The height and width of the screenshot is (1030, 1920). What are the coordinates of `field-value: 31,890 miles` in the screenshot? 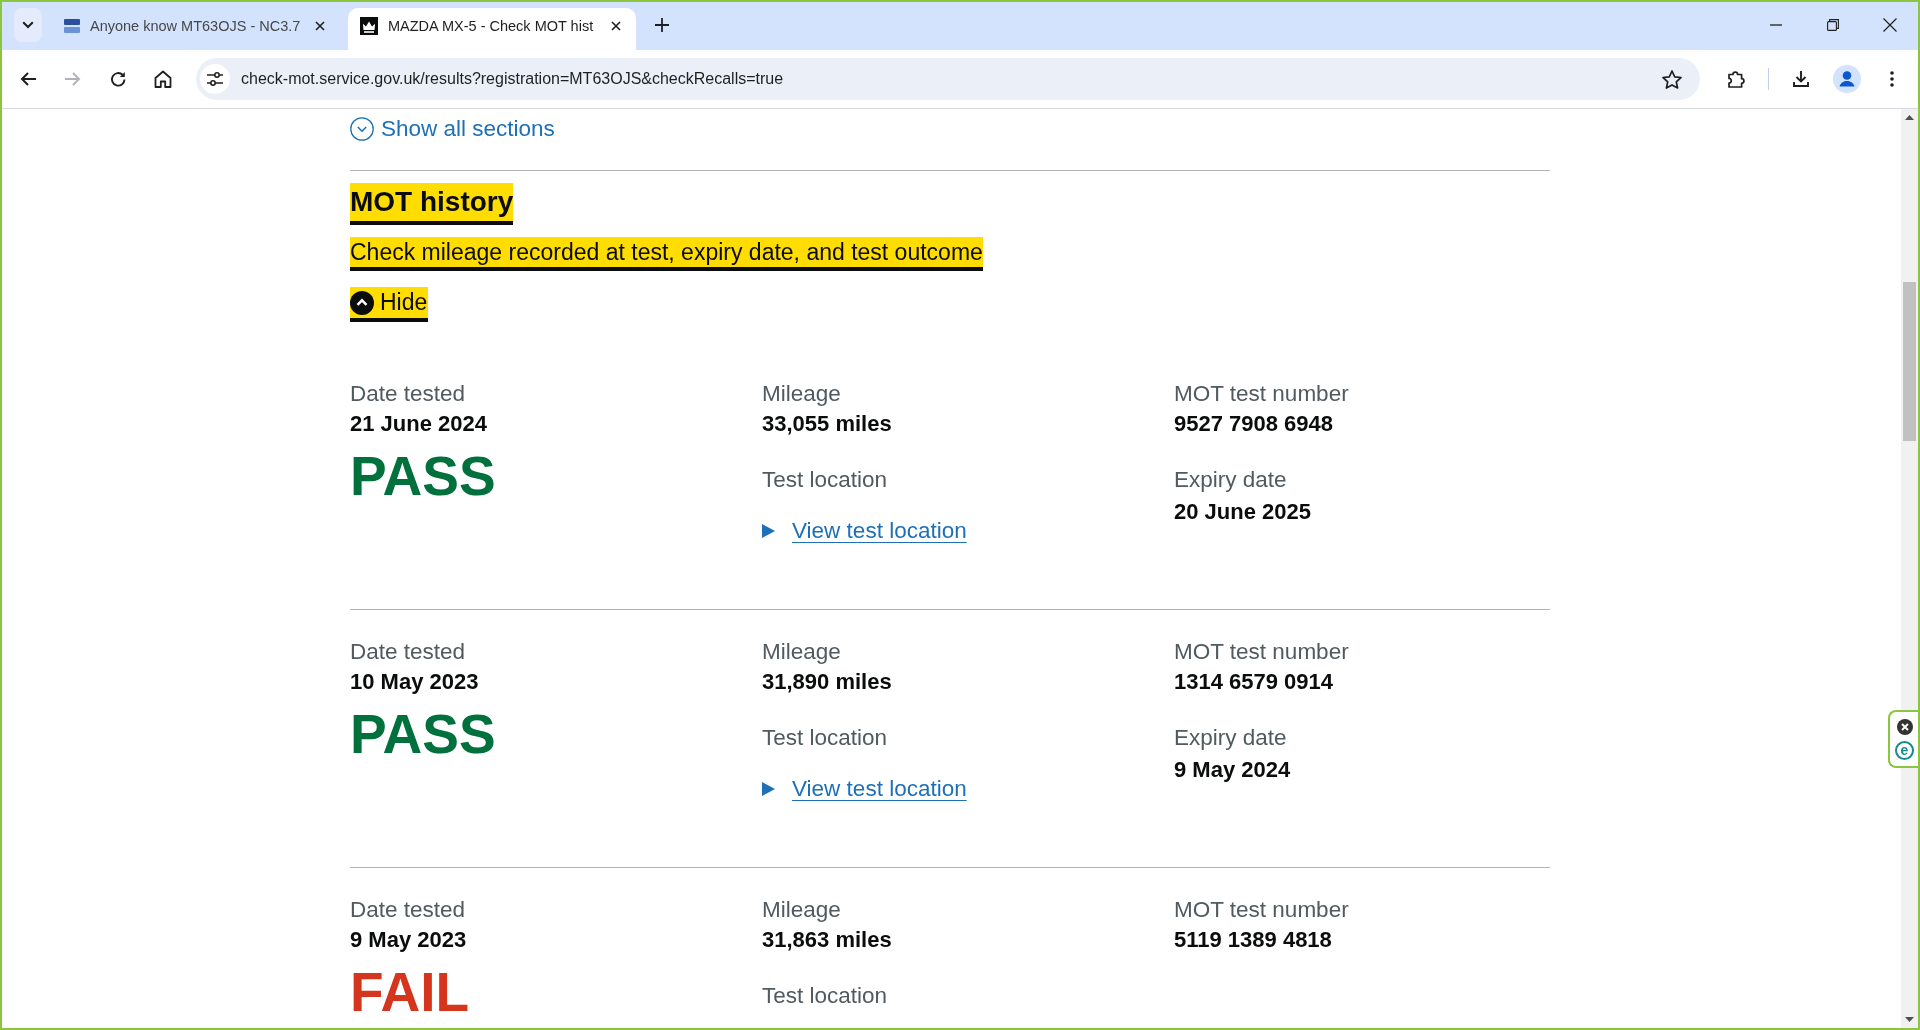 It's located at (827, 682).